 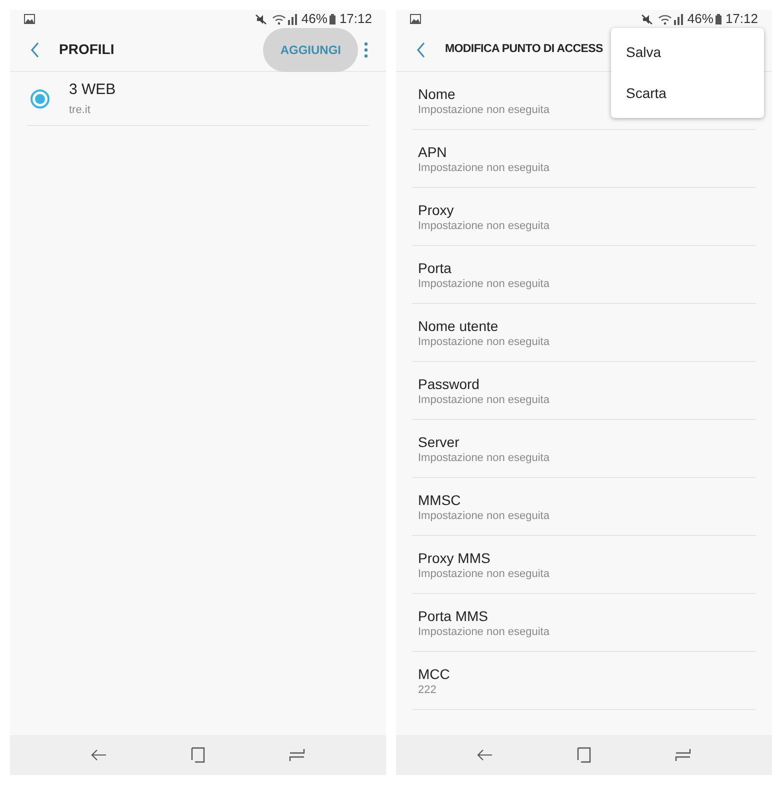 I want to click on menu-item: Scarta, so click(x=687, y=93).